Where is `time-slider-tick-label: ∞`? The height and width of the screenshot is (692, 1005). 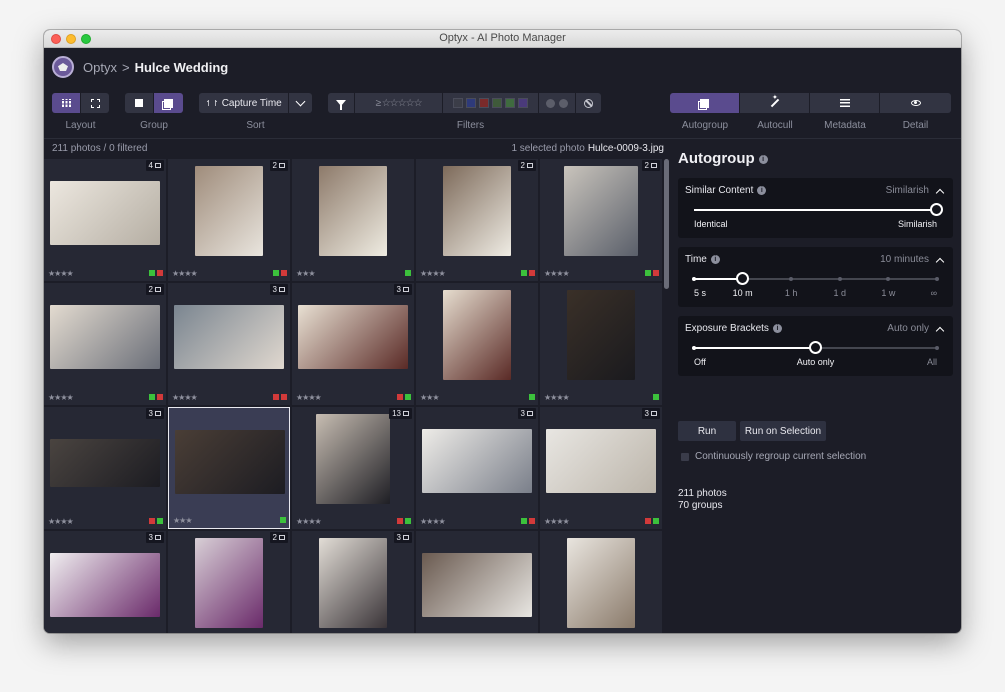 time-slider-tick-label: ∞ is located at coordinates (934, 293).